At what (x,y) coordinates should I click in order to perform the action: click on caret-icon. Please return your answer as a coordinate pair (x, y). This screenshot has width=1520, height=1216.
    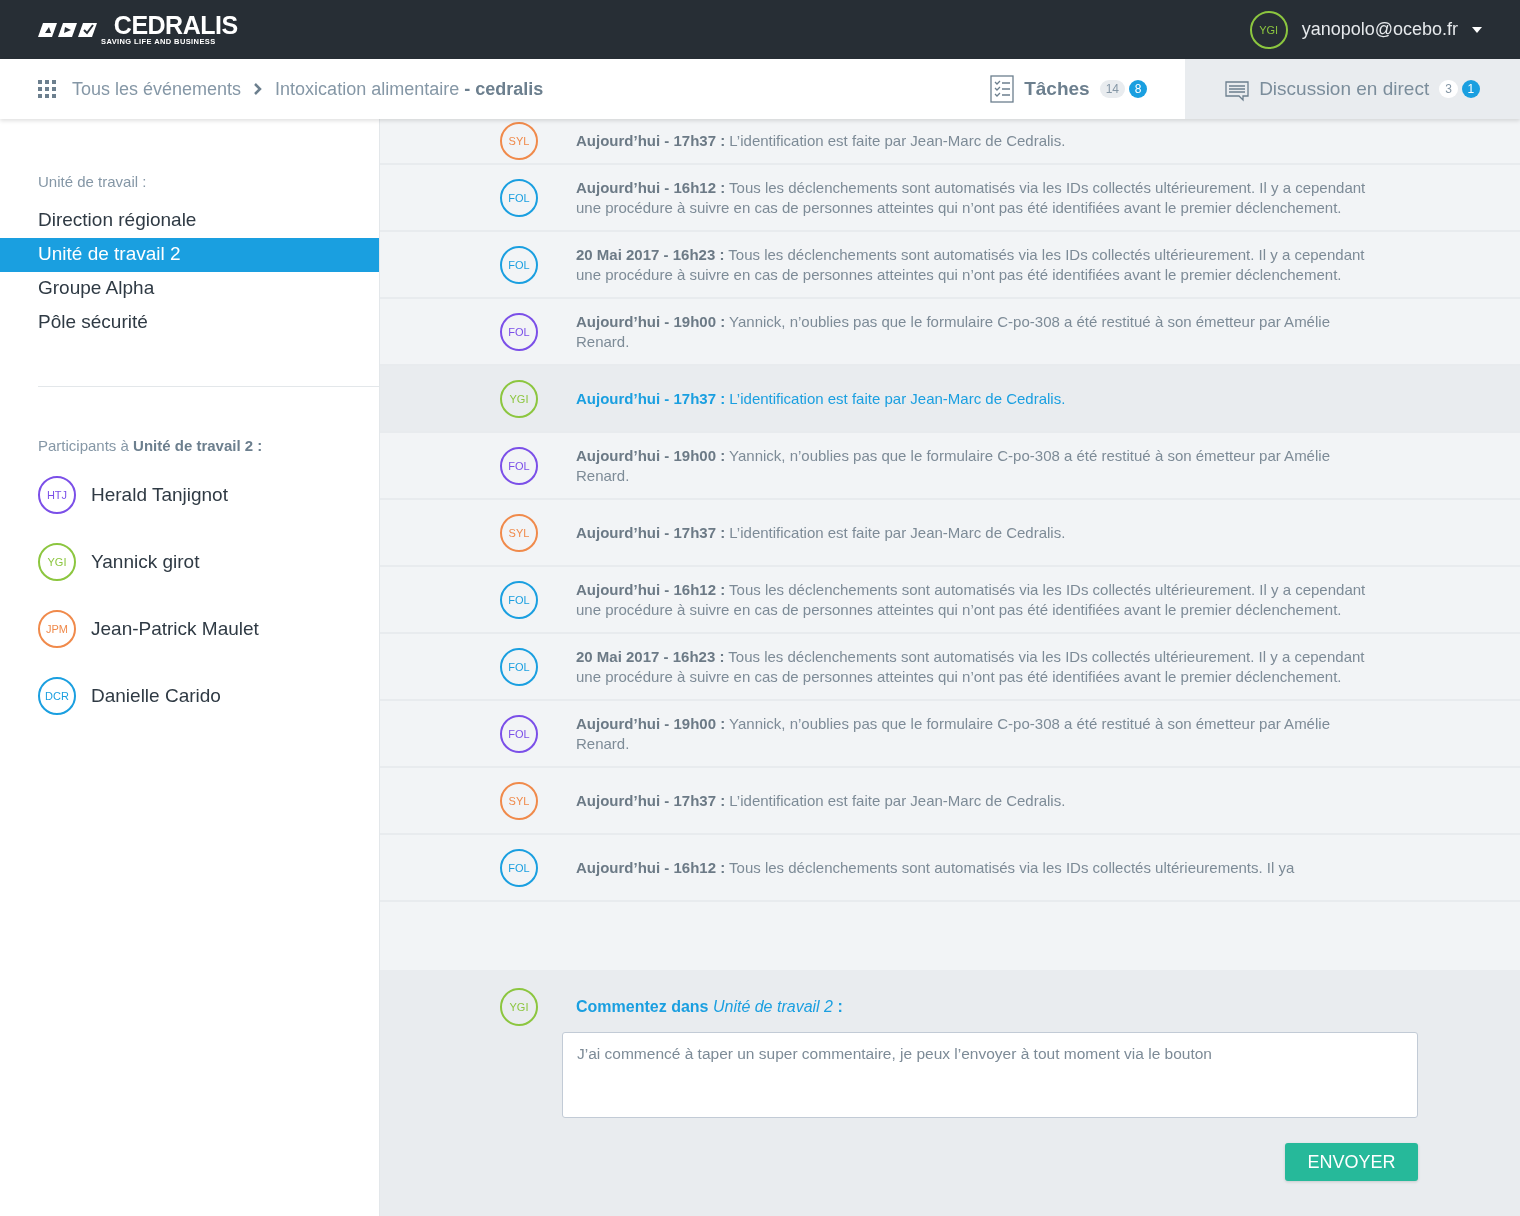
    Looking at the image, I should click on (1477, 29).